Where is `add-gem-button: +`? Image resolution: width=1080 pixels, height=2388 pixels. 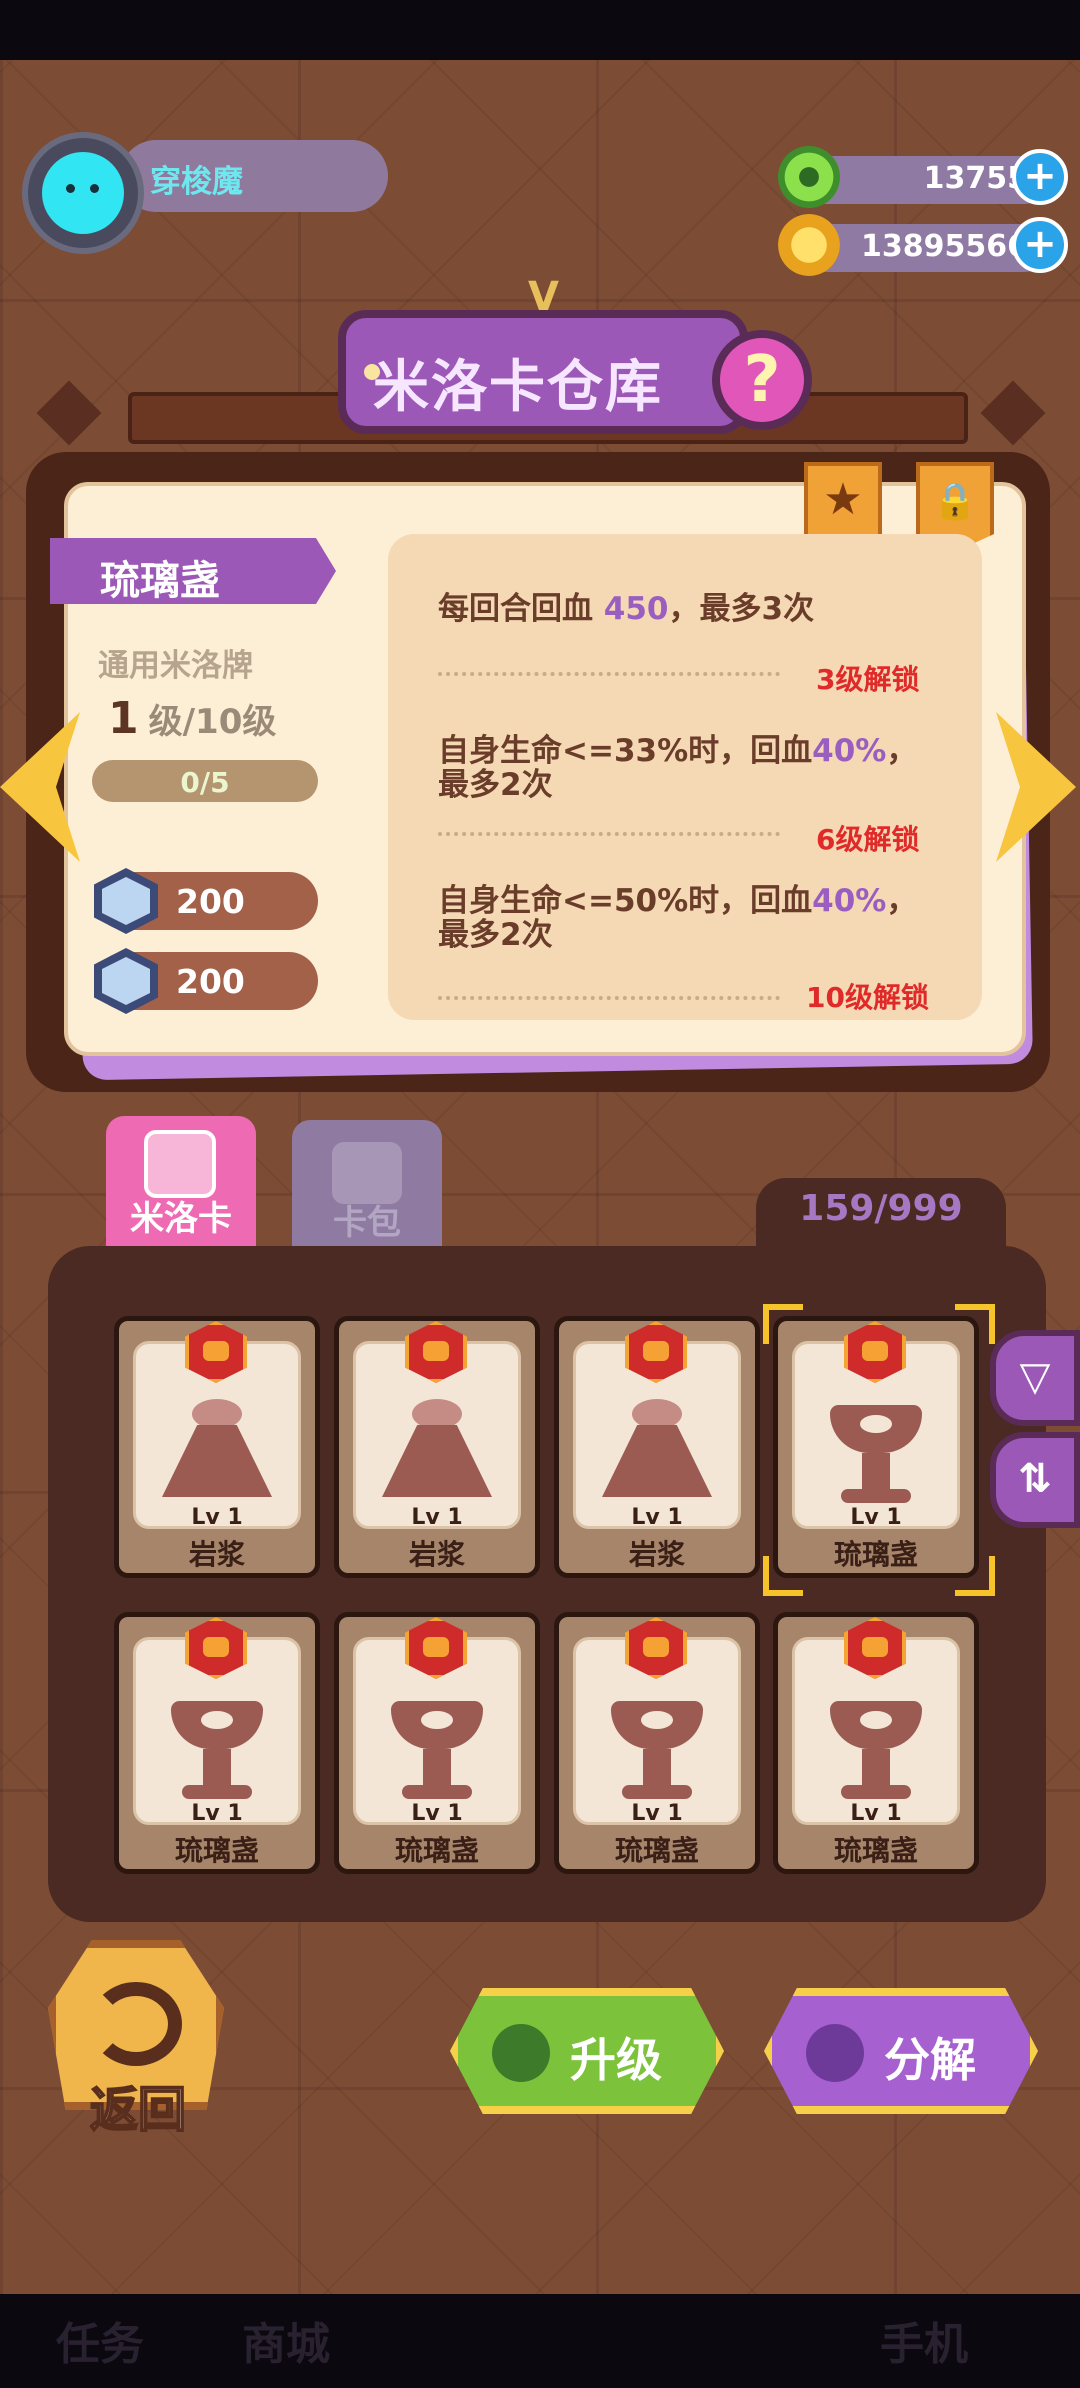 add-gem-button: + is located at coordinates (1040, 177).